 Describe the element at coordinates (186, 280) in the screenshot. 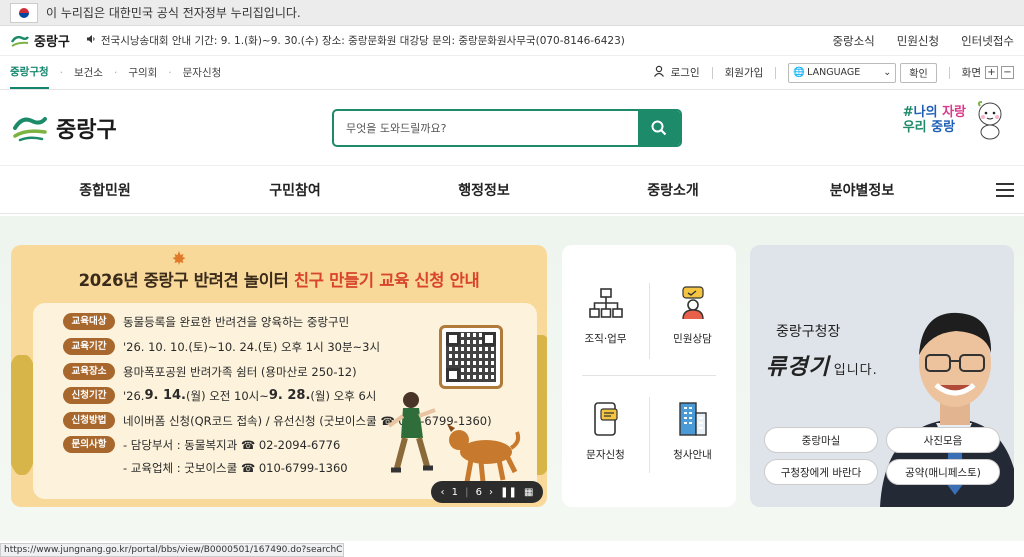

I see `banner-title-main: 2026년 중랑구 반려견 놀이터` at that location.